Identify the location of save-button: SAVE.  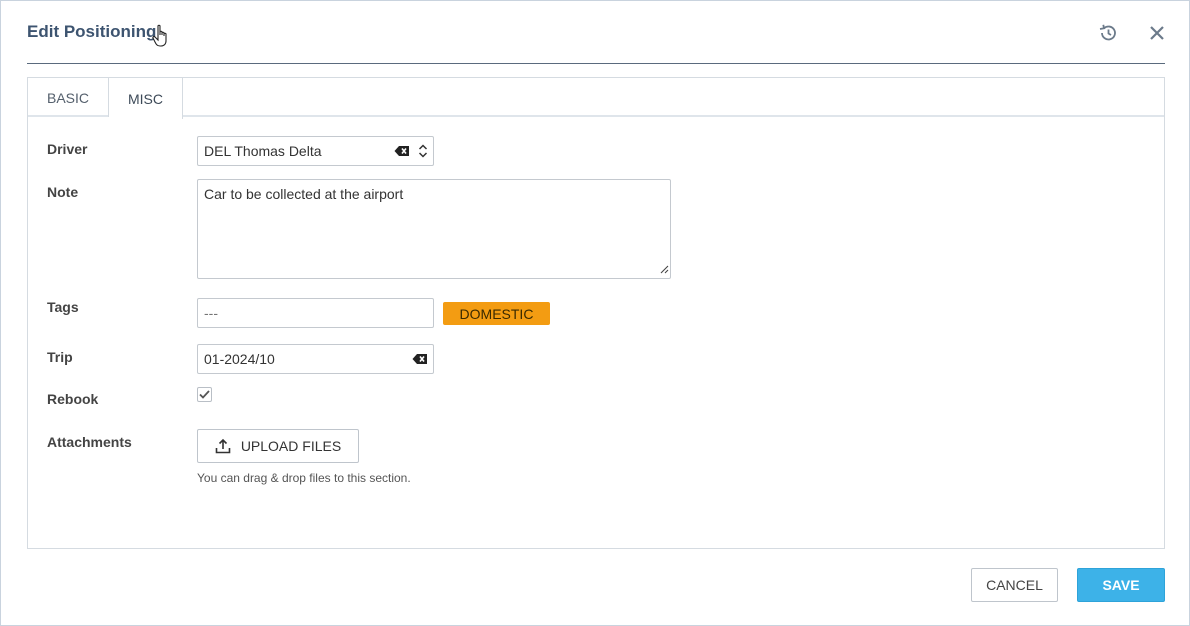
(1121, 585).